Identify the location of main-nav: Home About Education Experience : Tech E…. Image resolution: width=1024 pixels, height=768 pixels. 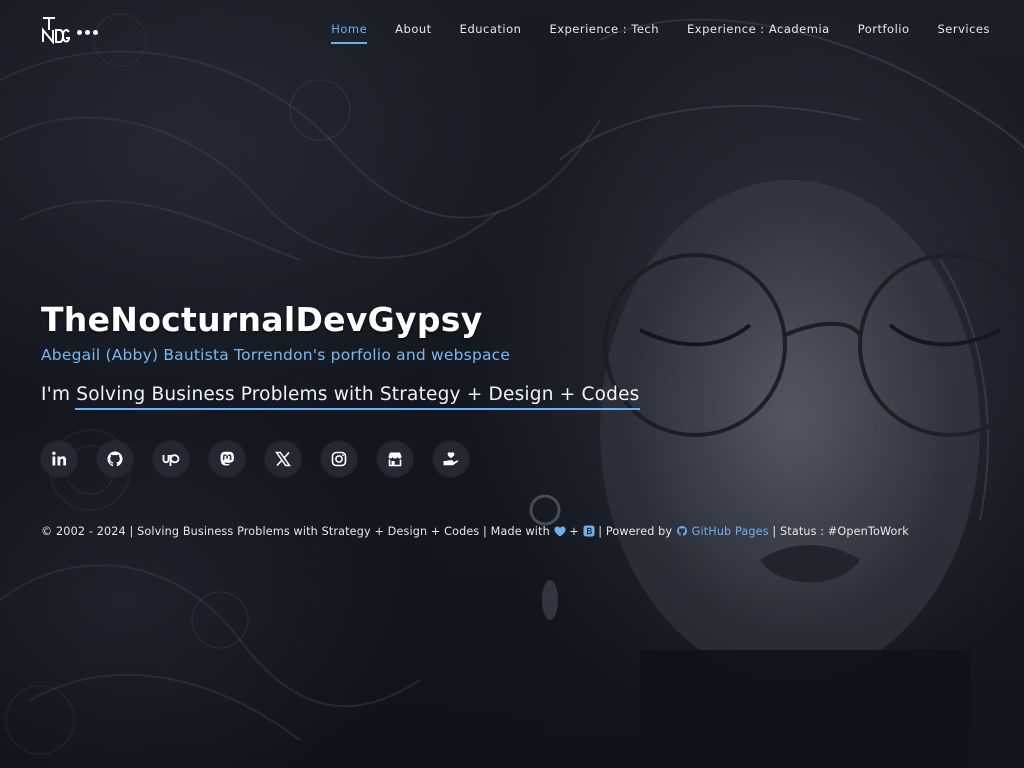
(660, 33).